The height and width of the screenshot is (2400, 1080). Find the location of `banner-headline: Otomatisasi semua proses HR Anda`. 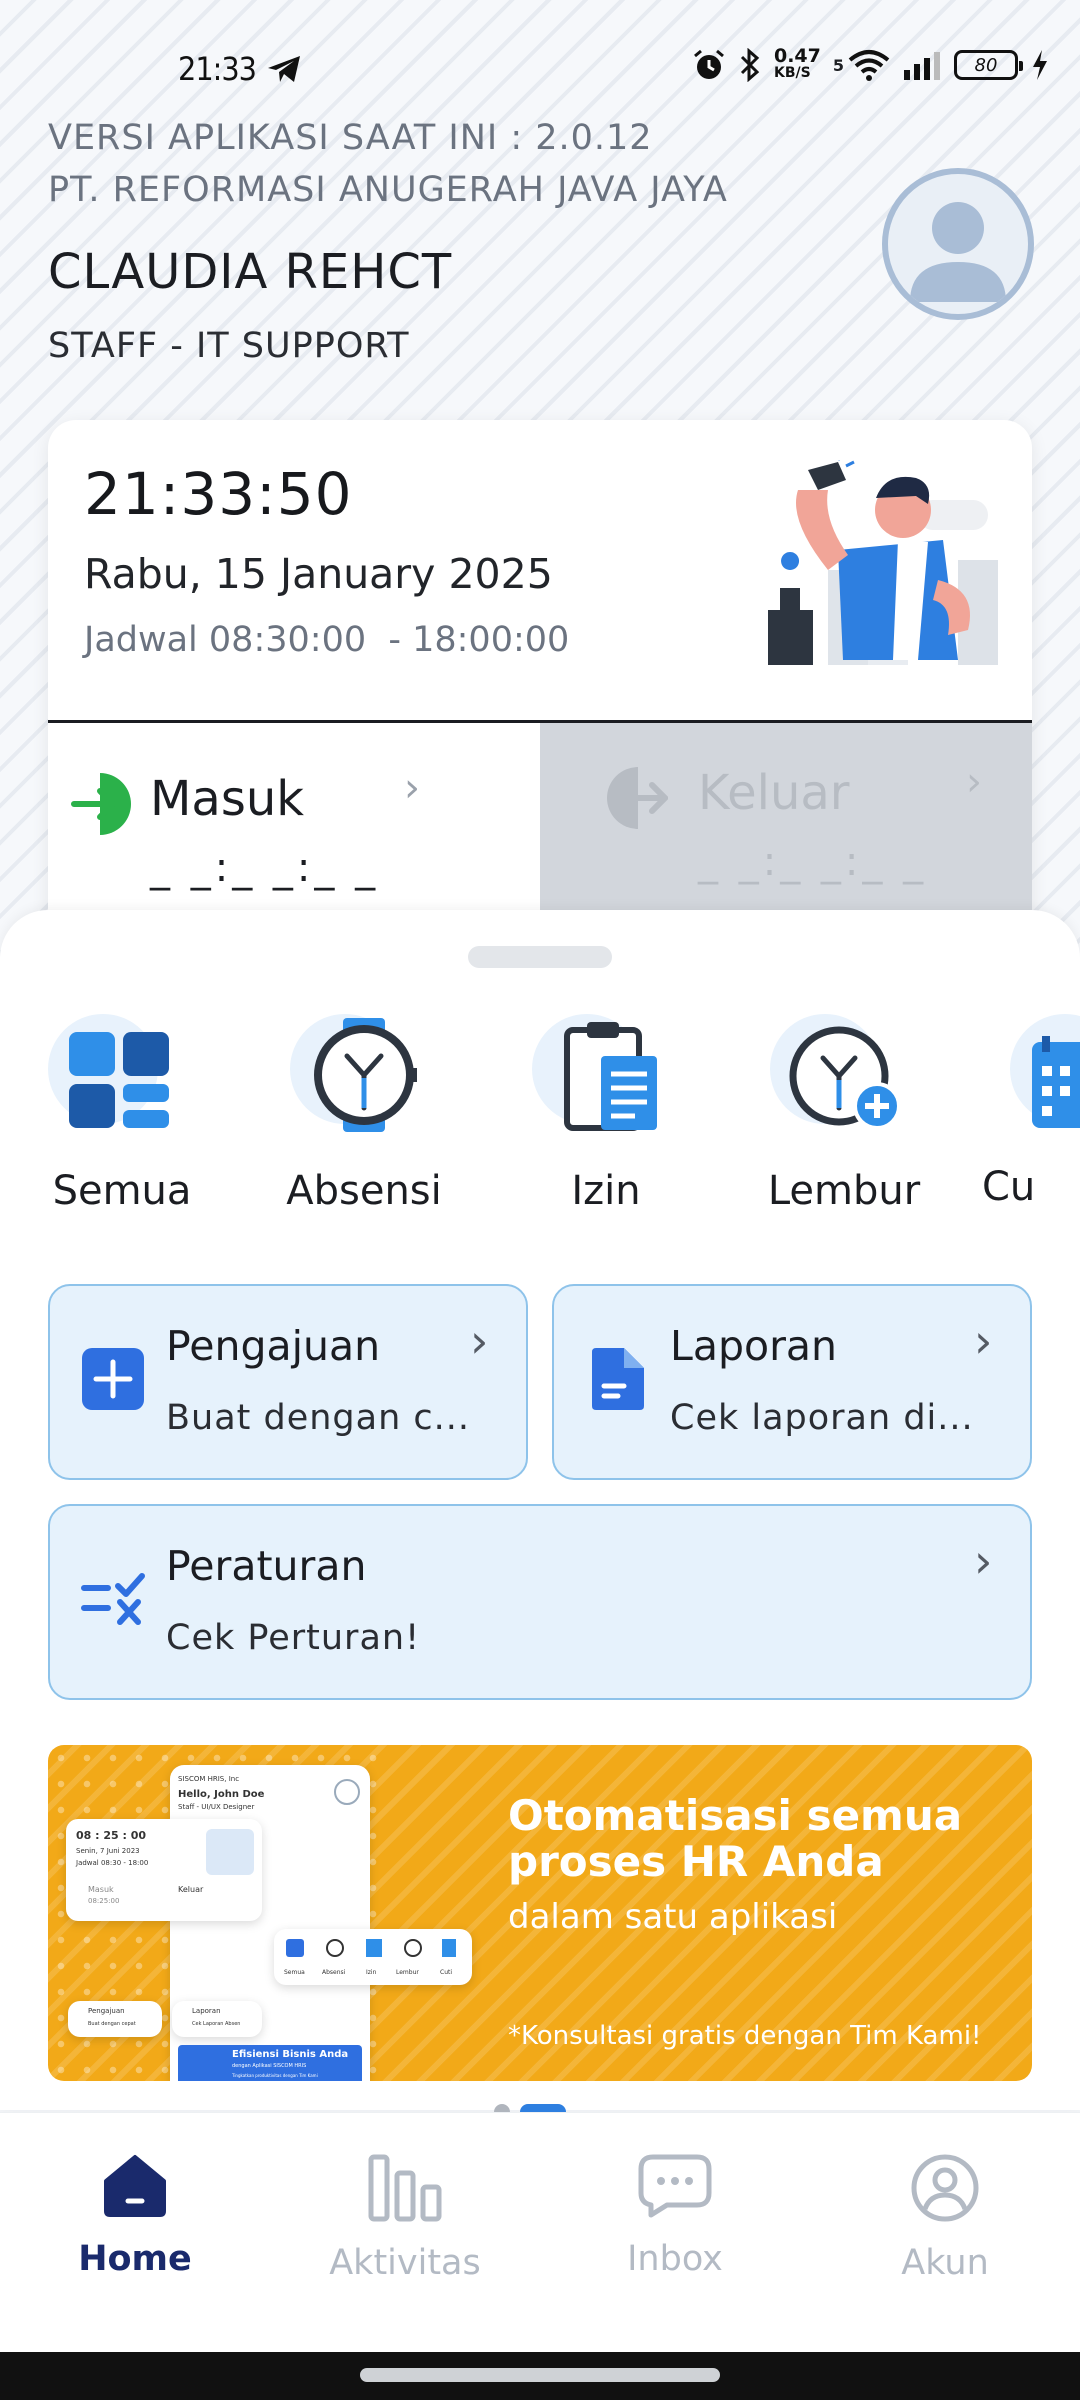

banner-headline: Otomatisasi semua proses HR Anda is located at coordinates (735, 1838).